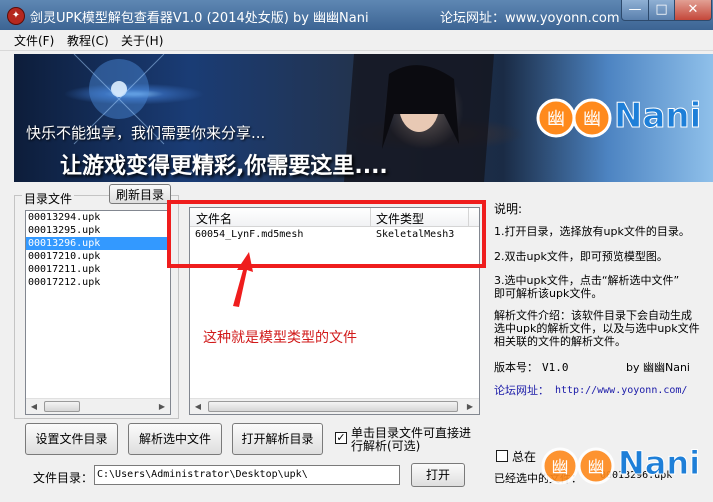  I want to click on annotation-arrow-icon, so click(243, 279).